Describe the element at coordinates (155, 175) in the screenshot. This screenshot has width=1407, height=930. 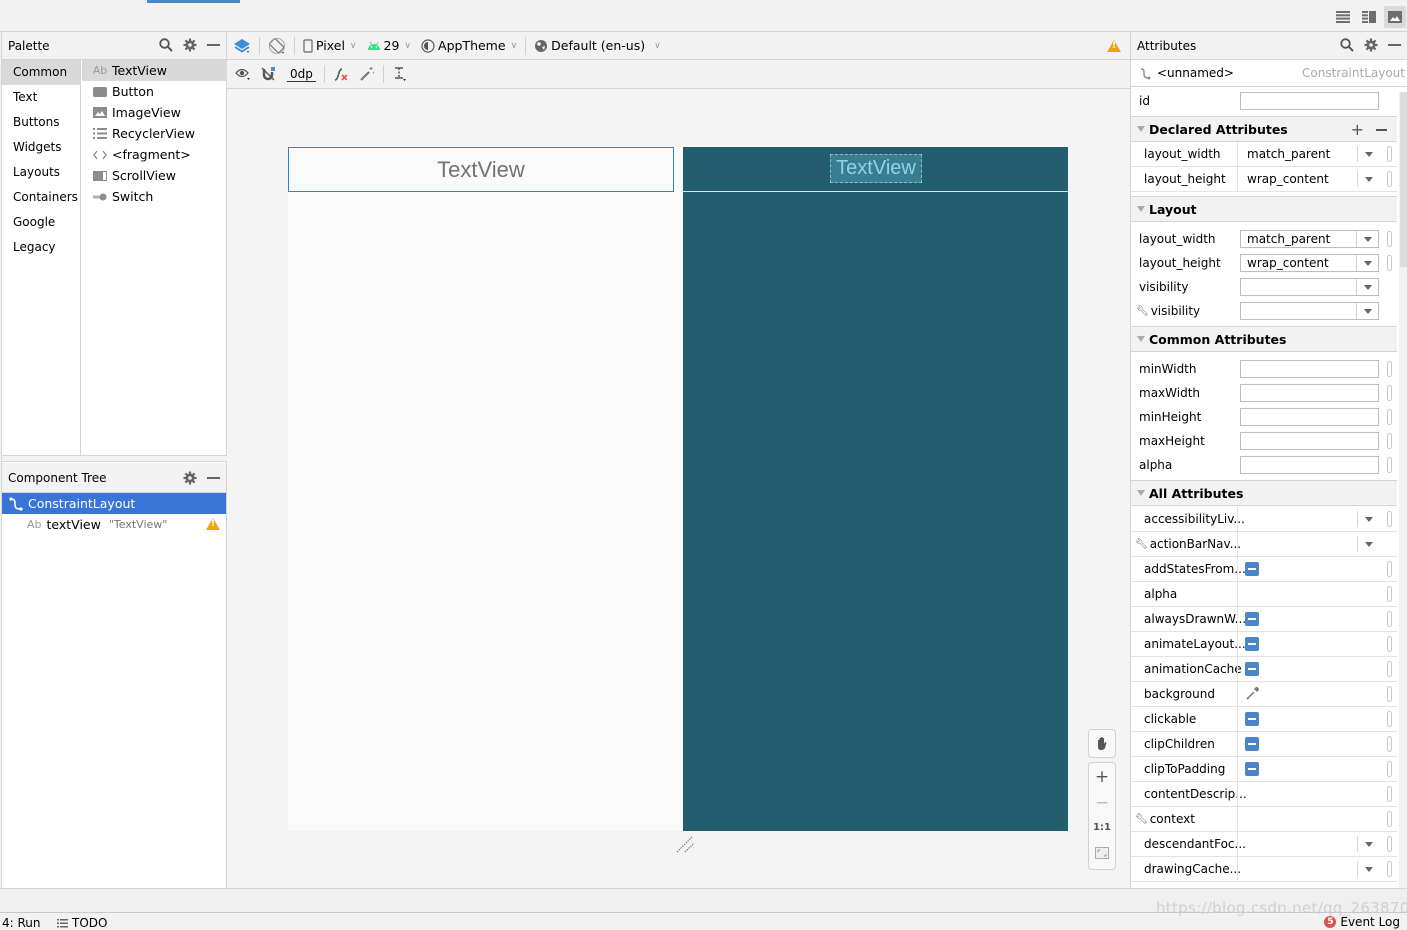
I see `palette-item-scrollview: ScrollView` at that location.